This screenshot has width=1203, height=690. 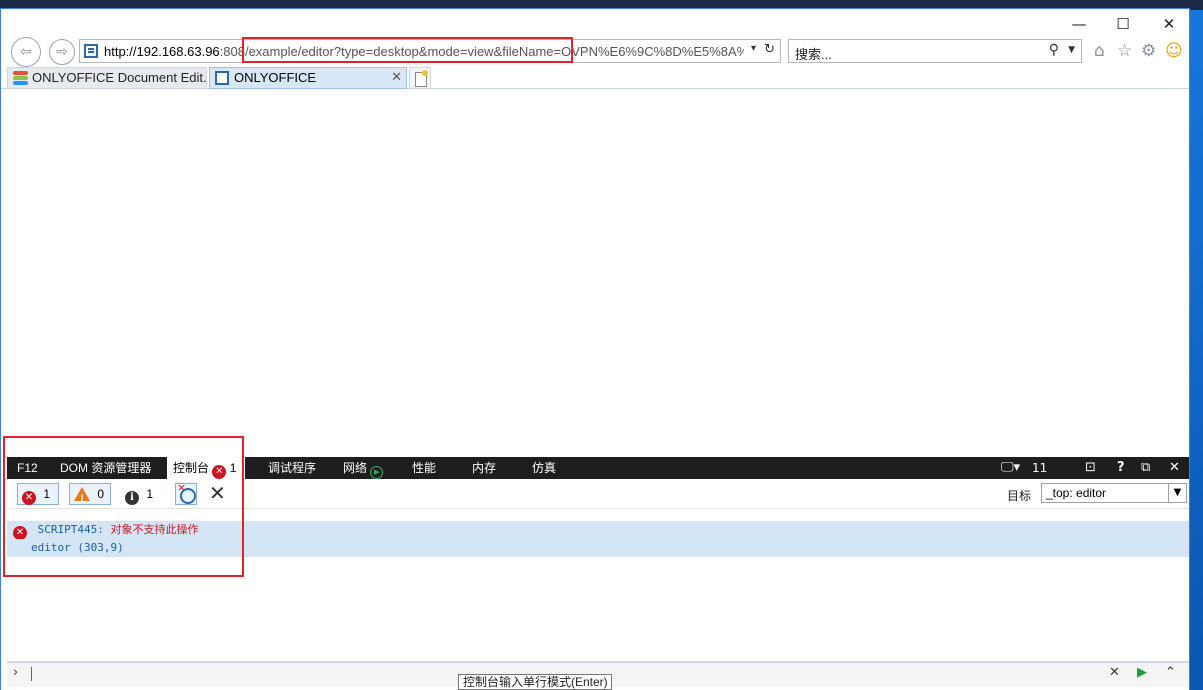 I want to click on forward-icon: ⇨, so click(x=62, y=52).